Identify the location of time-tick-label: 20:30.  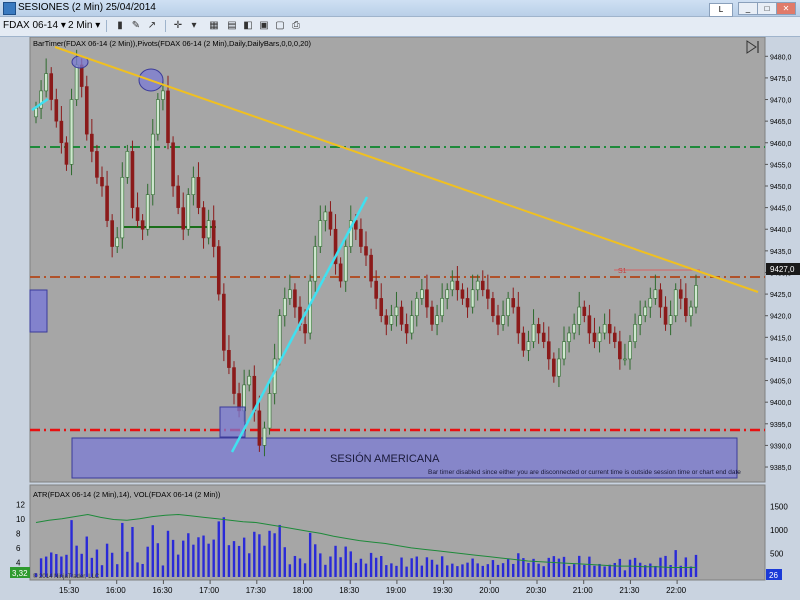
(536, 590).